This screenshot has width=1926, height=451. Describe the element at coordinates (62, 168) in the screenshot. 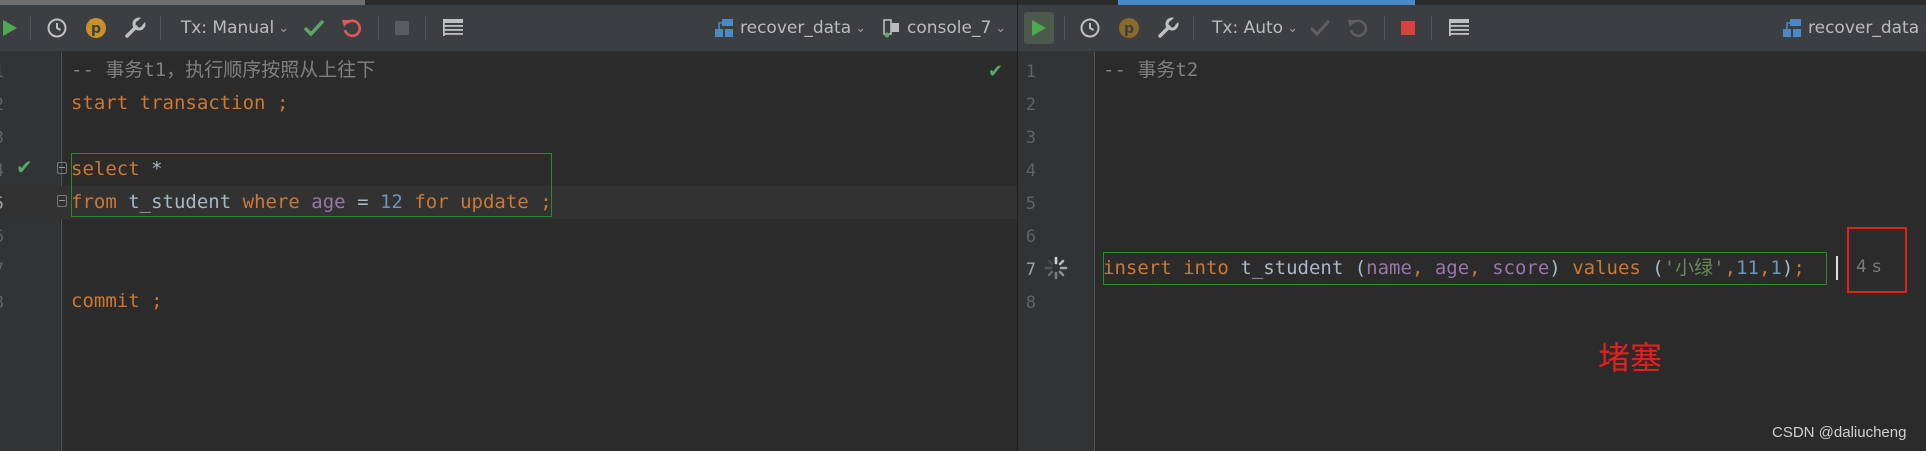

I see `fold-start-icon` at that location.